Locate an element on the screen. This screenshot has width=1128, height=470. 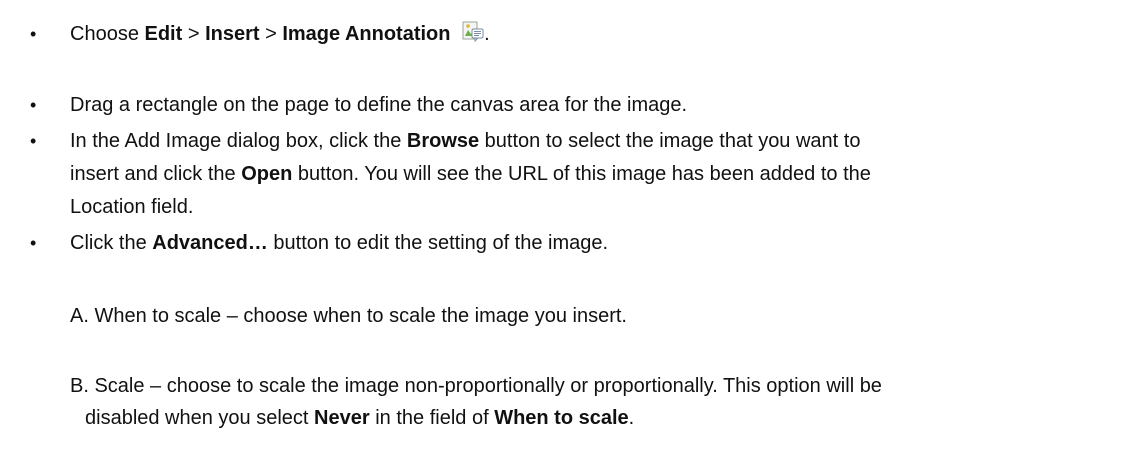
menu-image-annotation: Image Annotation is located at coordinates (366, 34).